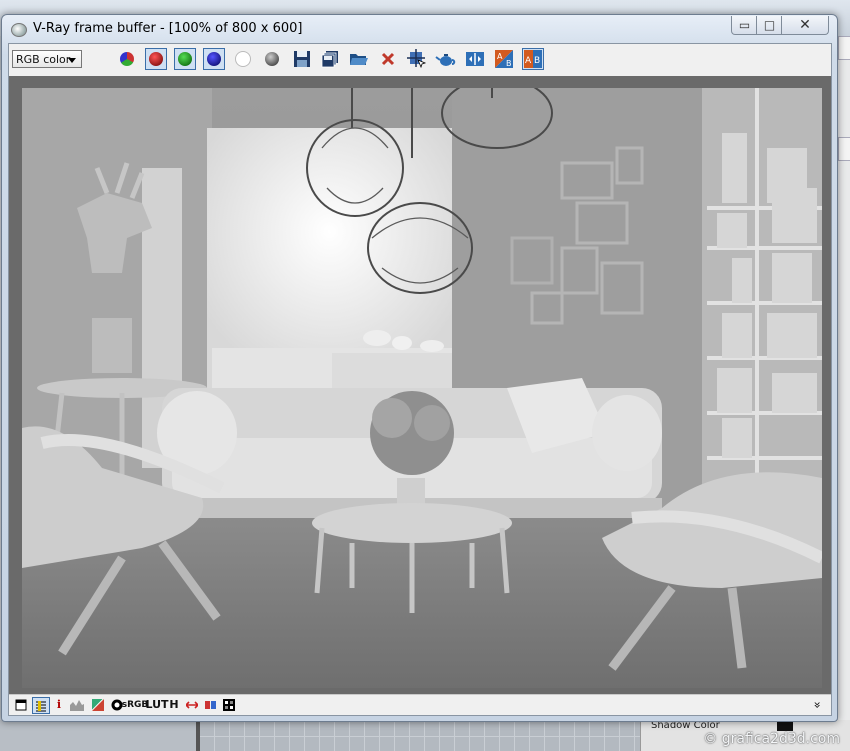  I want to click on rgb-channels-button, so click(127, 59).